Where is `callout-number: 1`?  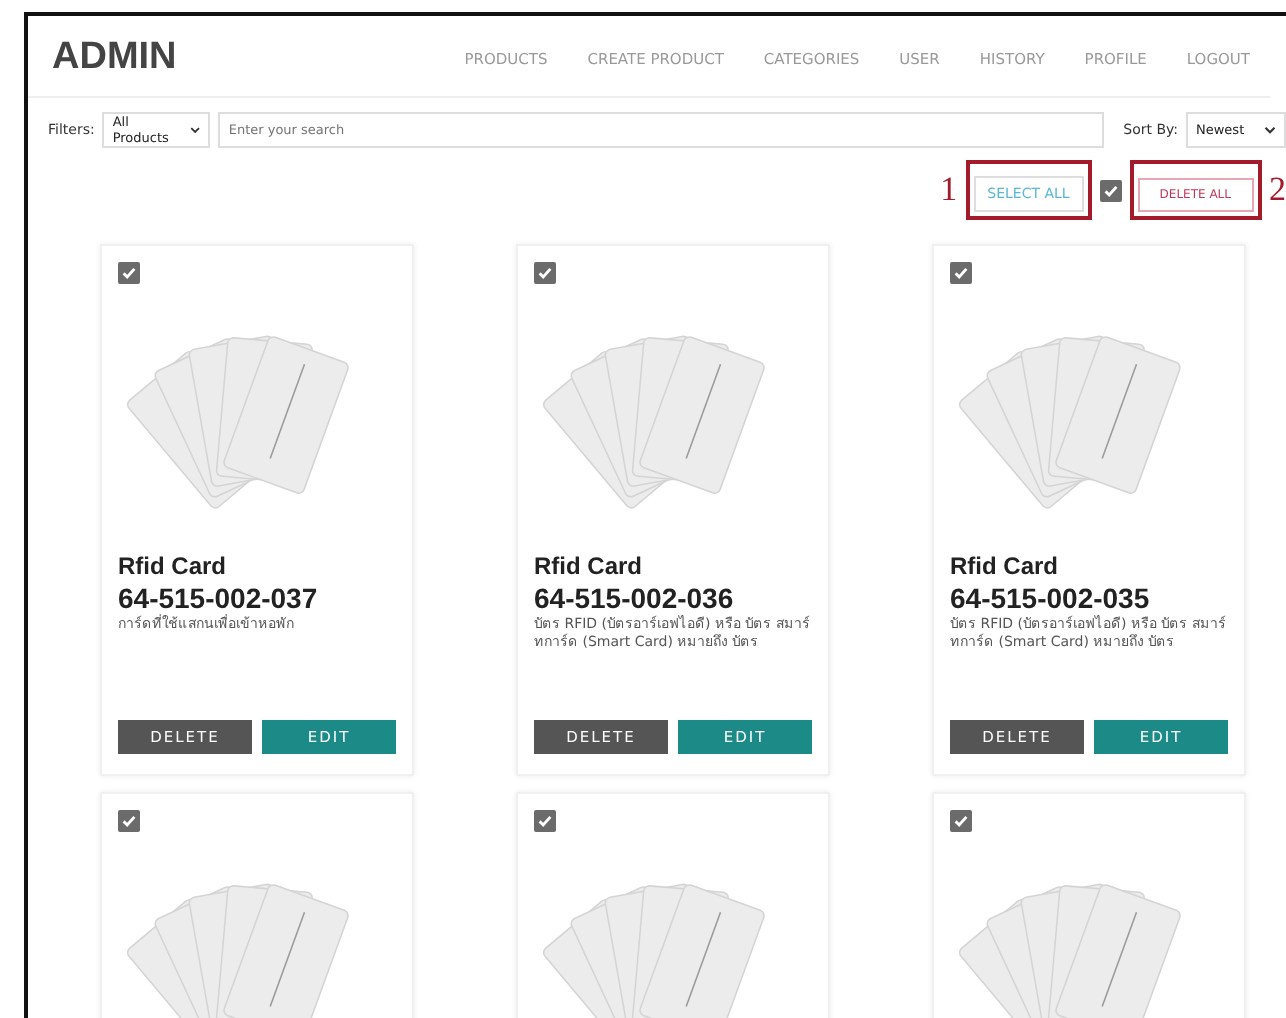 callout-number: 1 is located at coordinates (949, 190).